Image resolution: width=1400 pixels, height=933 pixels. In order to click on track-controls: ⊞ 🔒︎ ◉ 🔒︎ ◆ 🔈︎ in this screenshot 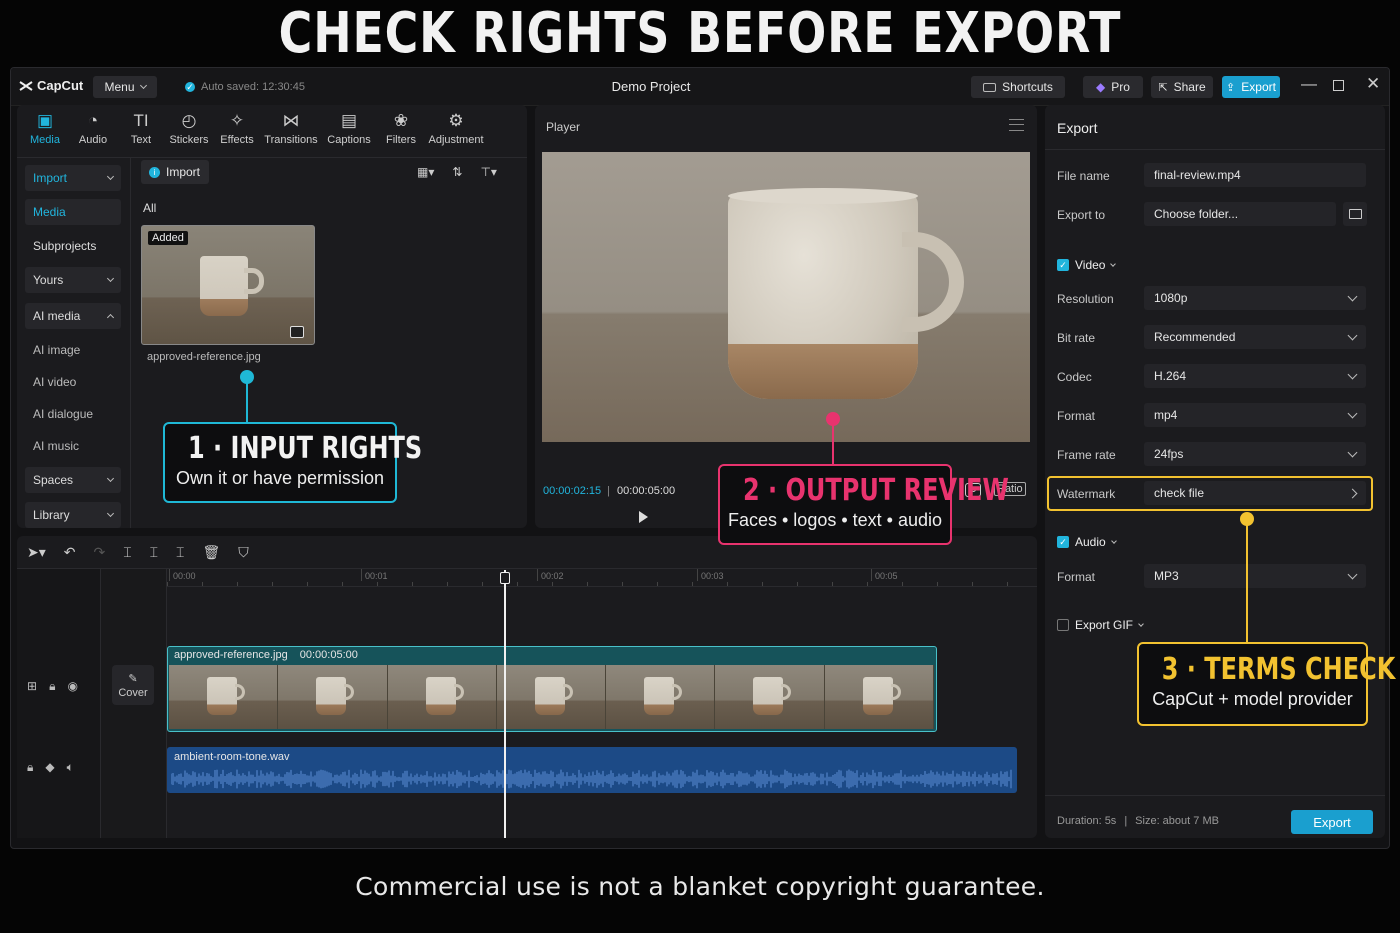, I will do `click(59, 703)`.